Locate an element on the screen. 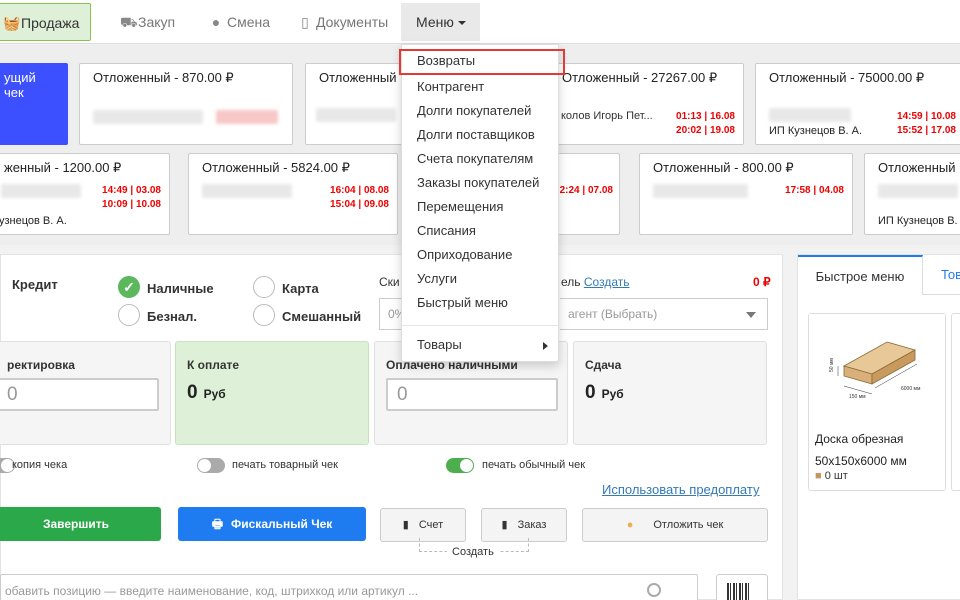  menu-item-services: Услуги is located at coordinates (481, 279).